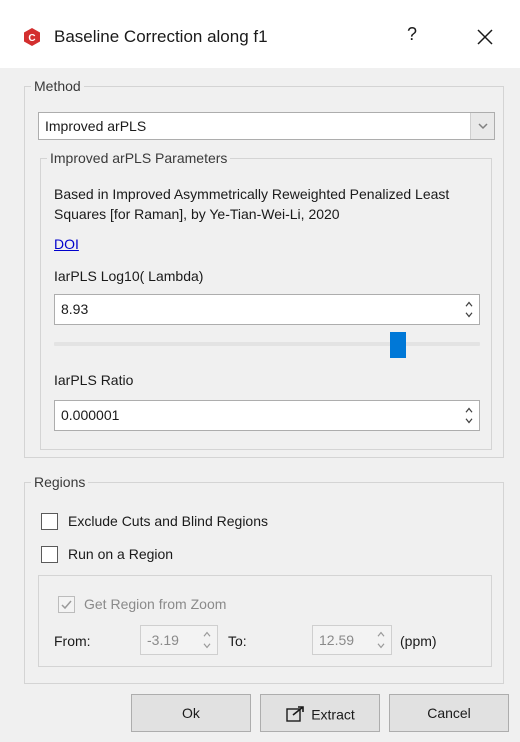 The image size is (520, 742). I want to click on zoom-checkbox, so click(66, 604).